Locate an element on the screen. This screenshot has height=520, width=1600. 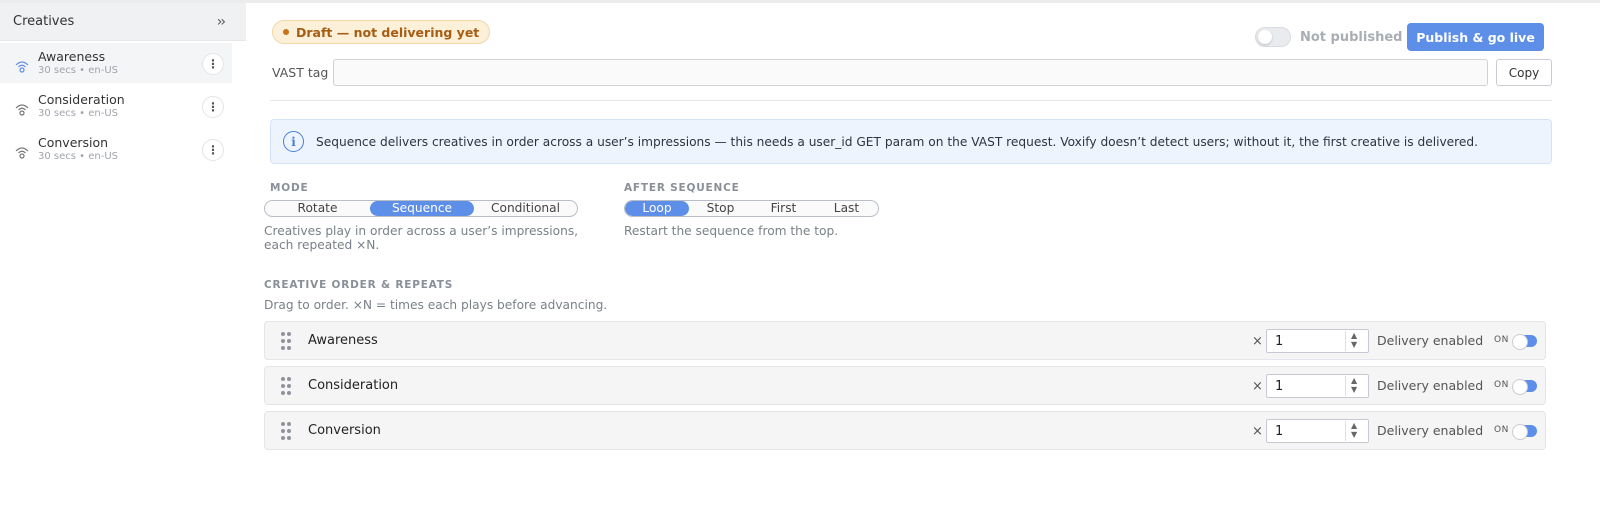
copy-button: Copy is located at coordinates (1524, 72).